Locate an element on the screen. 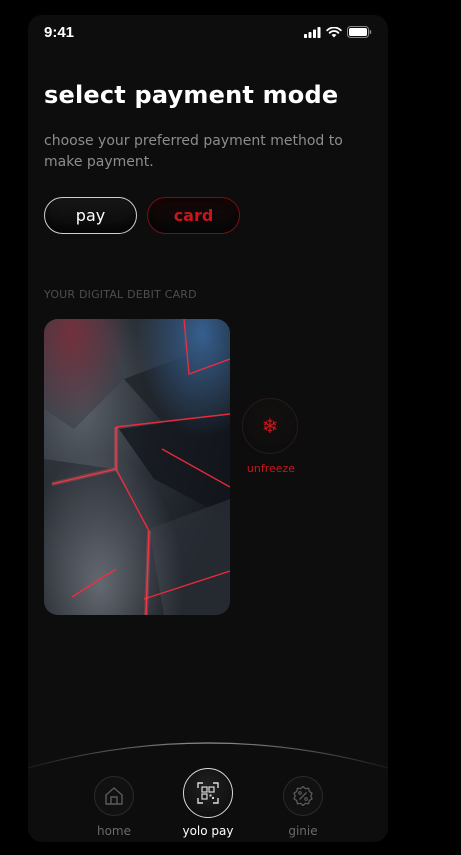 The image size is (461, 855). page-title: select payment mode is located at coordinates (191, 95).